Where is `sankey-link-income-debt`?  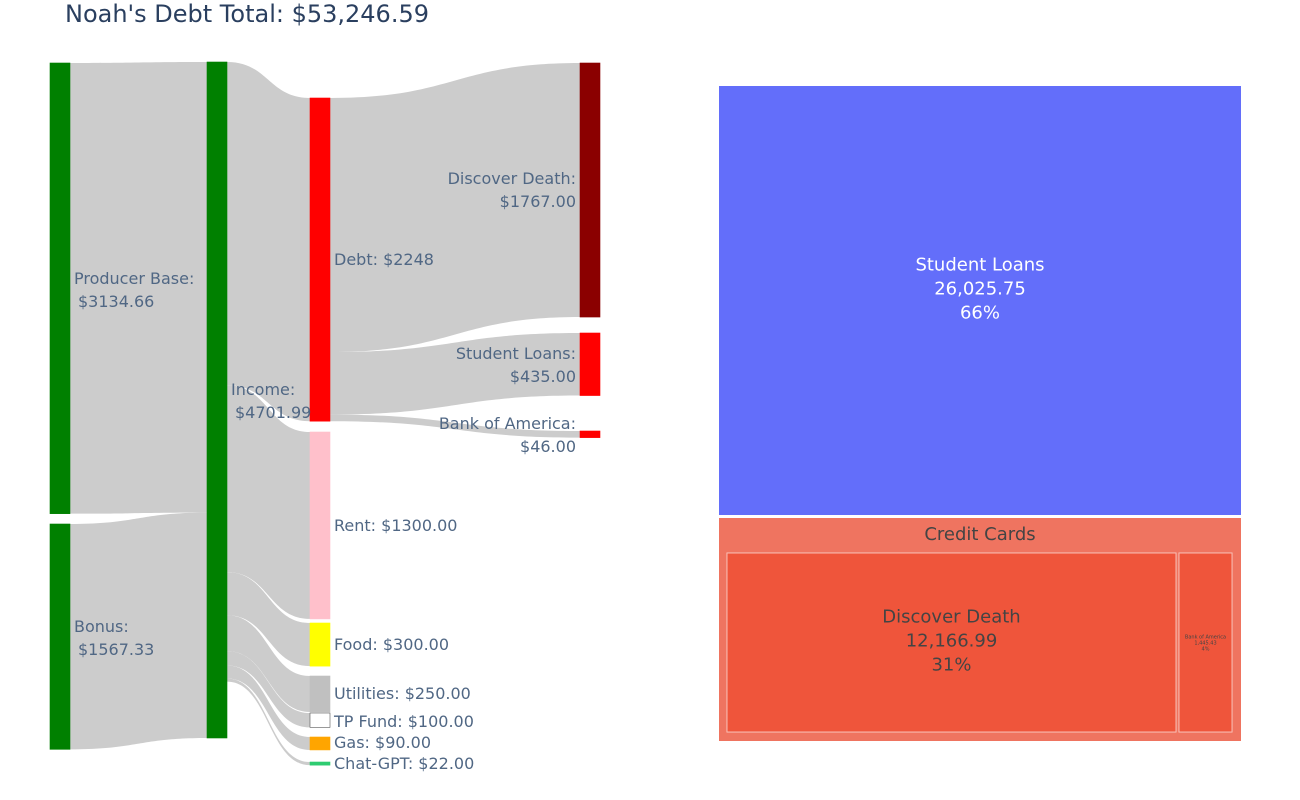 sankey-link-income-debt is located at coordinates (268, 242).